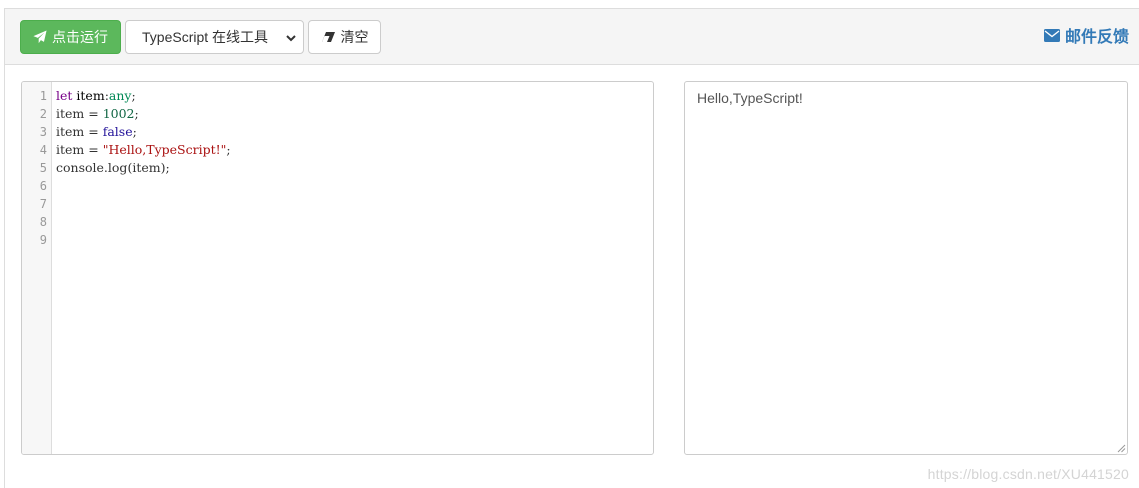 This screenshot has height=488, width=1139. I want to click on resize-handle-icon, so click(1121, 448).